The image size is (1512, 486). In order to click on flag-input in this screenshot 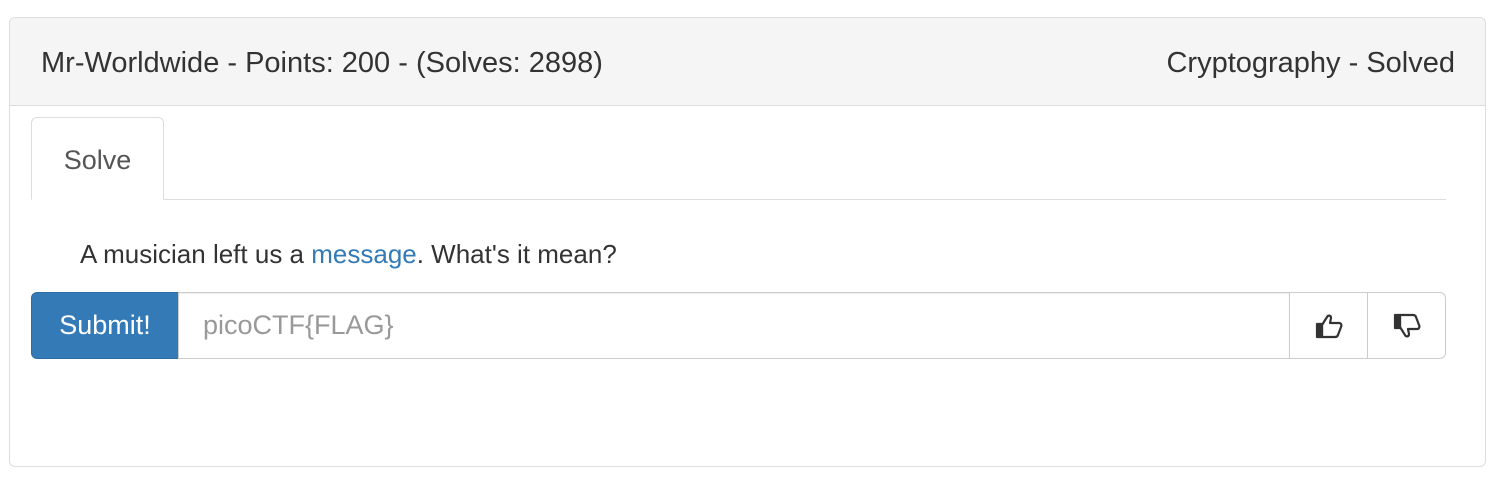, I will do `click(734, 325)`.